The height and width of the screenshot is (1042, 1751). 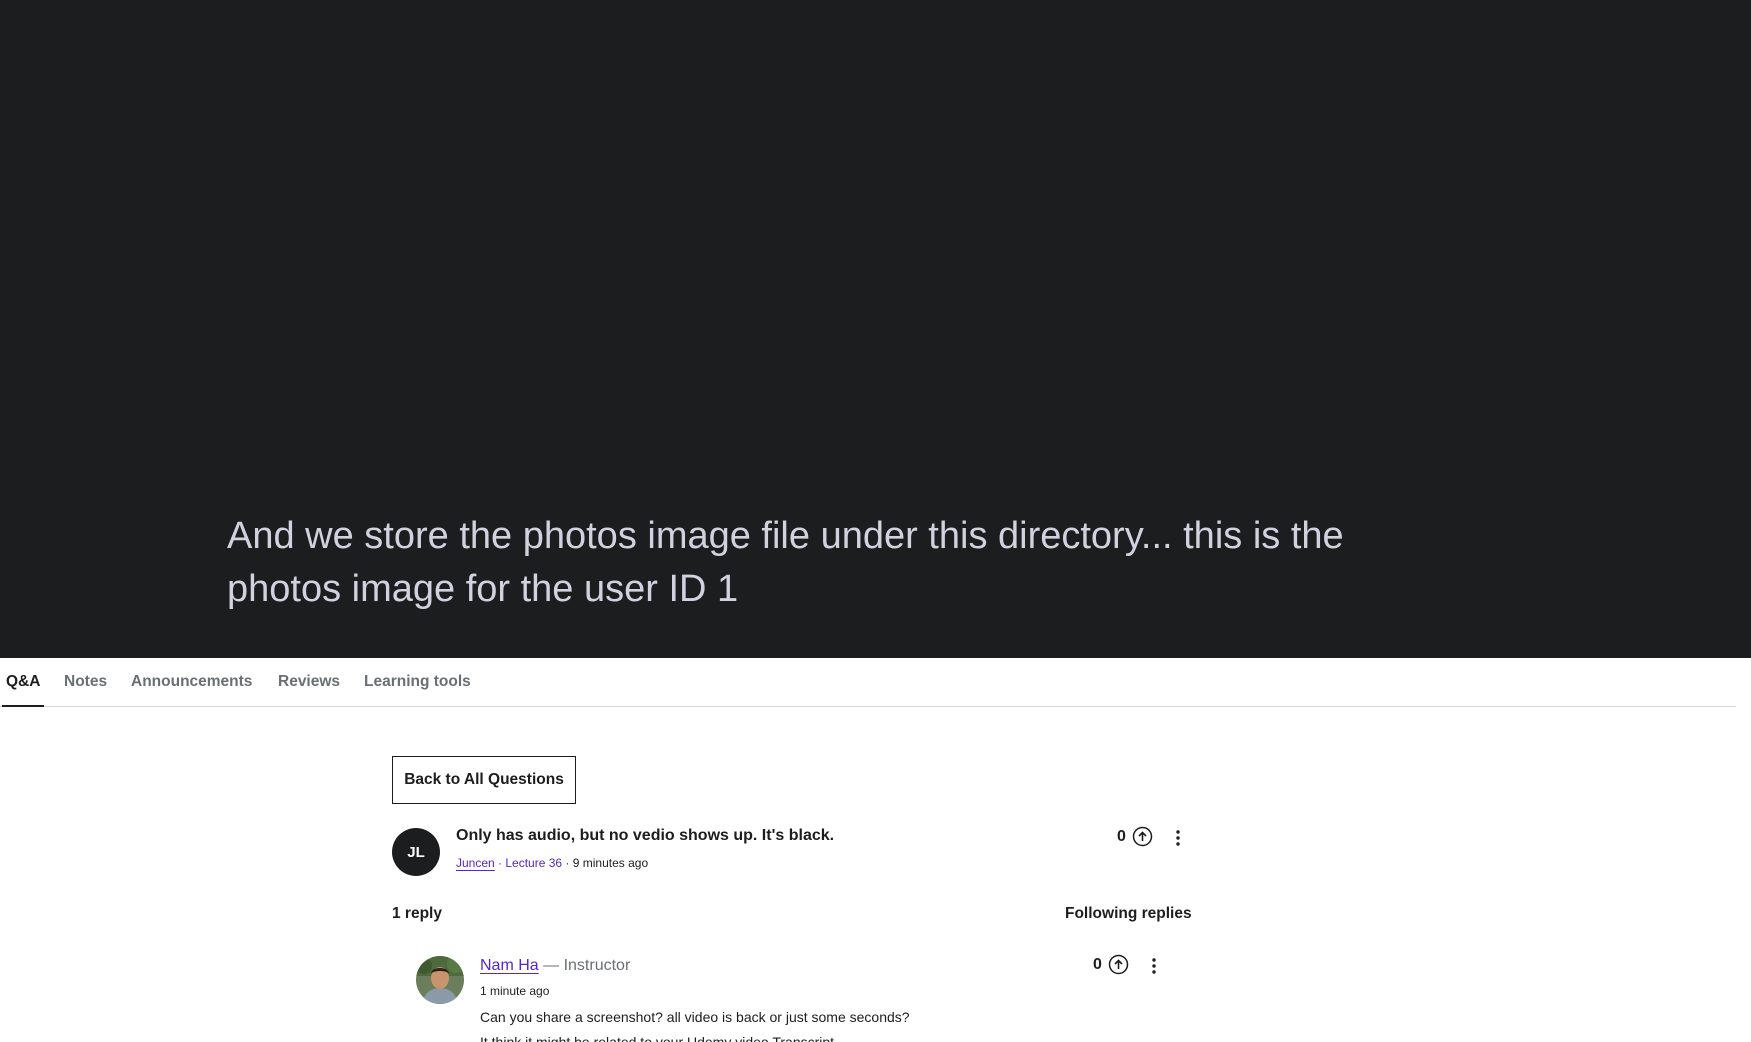 What do you see at coordinates (484, 780) in the screenshot?
I see `back-to-all-questions-button: Back to All Questions` at bounding box center [484, 780].